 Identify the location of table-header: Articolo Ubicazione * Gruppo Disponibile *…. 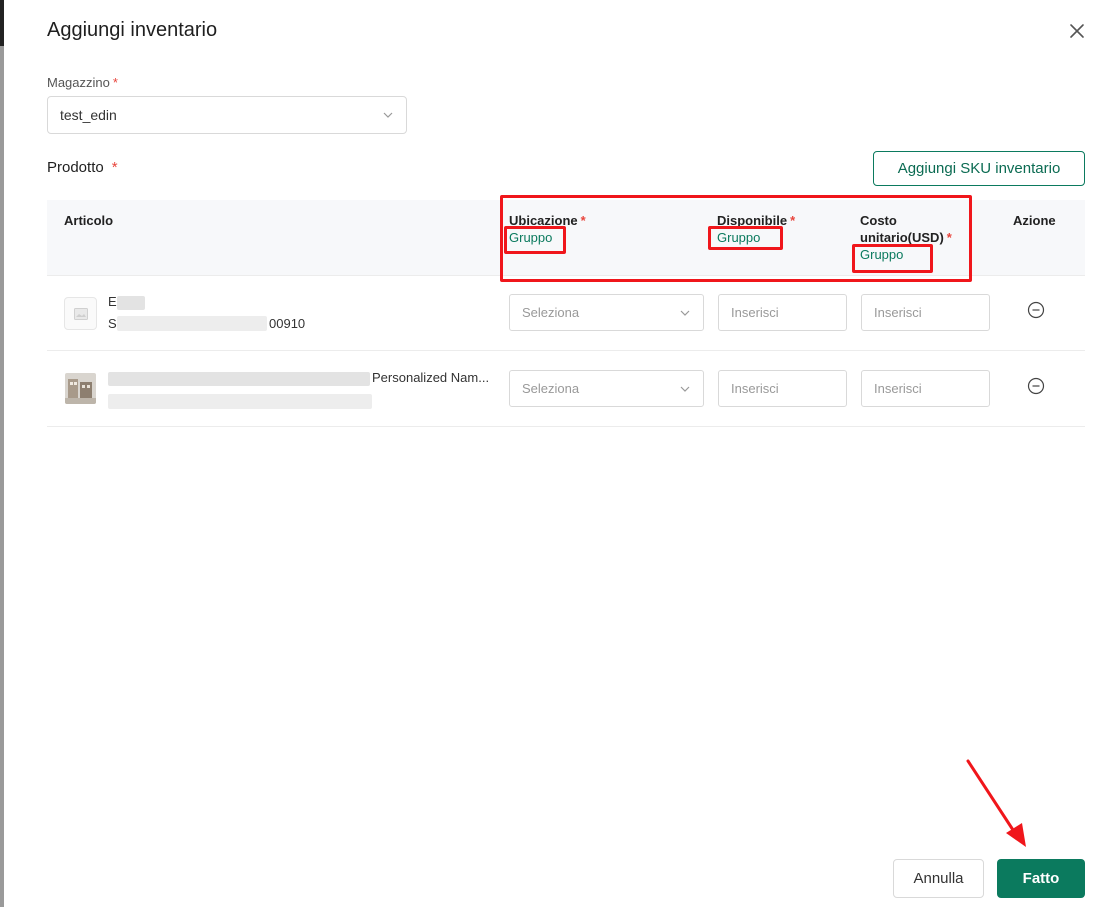
(566, 238).